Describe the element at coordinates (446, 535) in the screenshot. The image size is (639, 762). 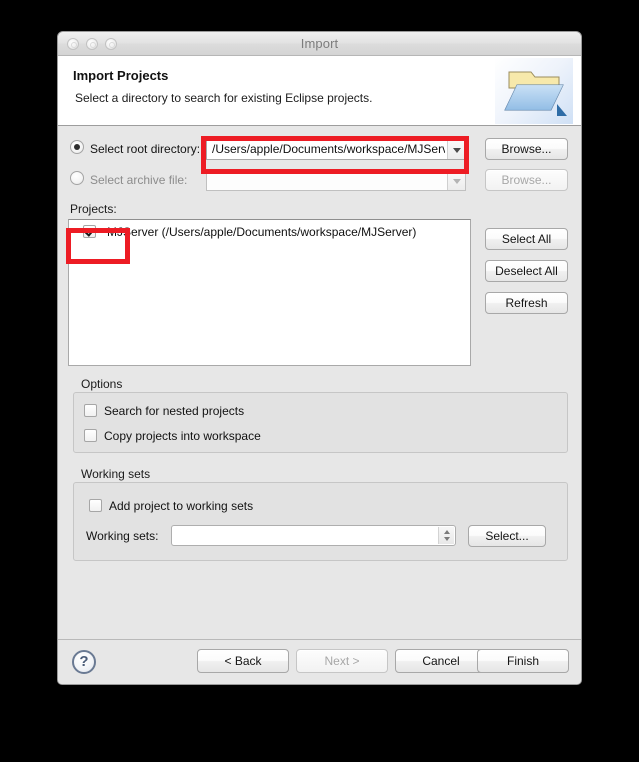
I see `stepper-arrows-icon` at that location.